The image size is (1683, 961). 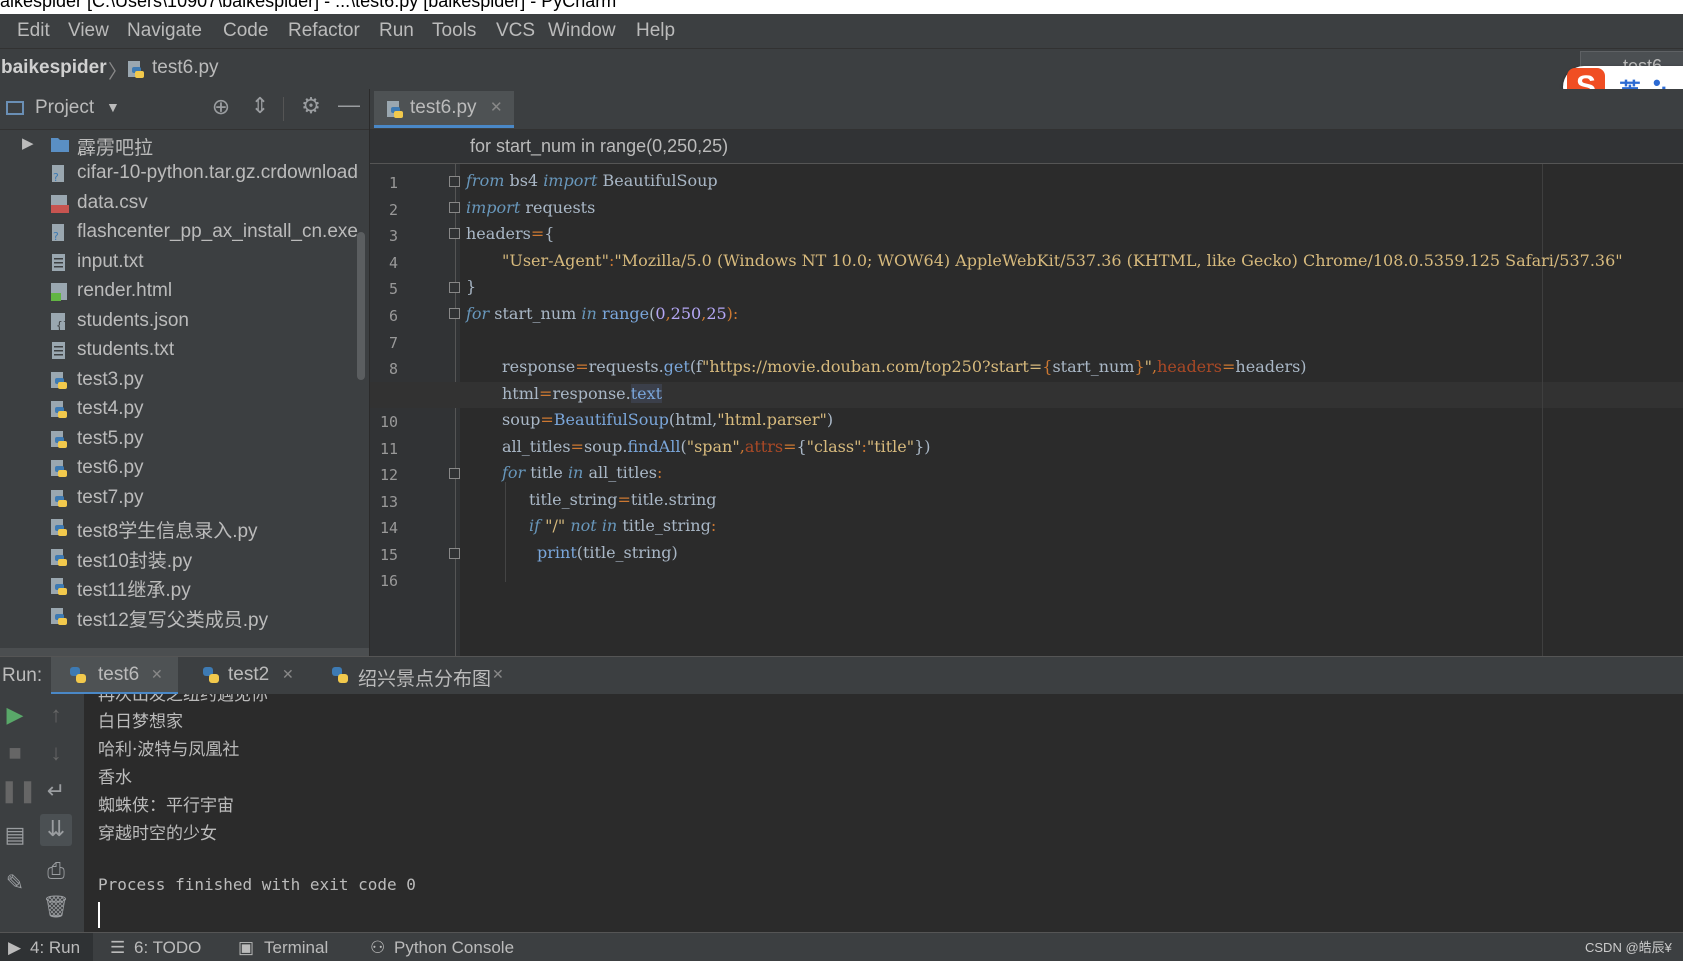 I want to click on up-arrow-icon: ↑, so click(x=56, y=715).